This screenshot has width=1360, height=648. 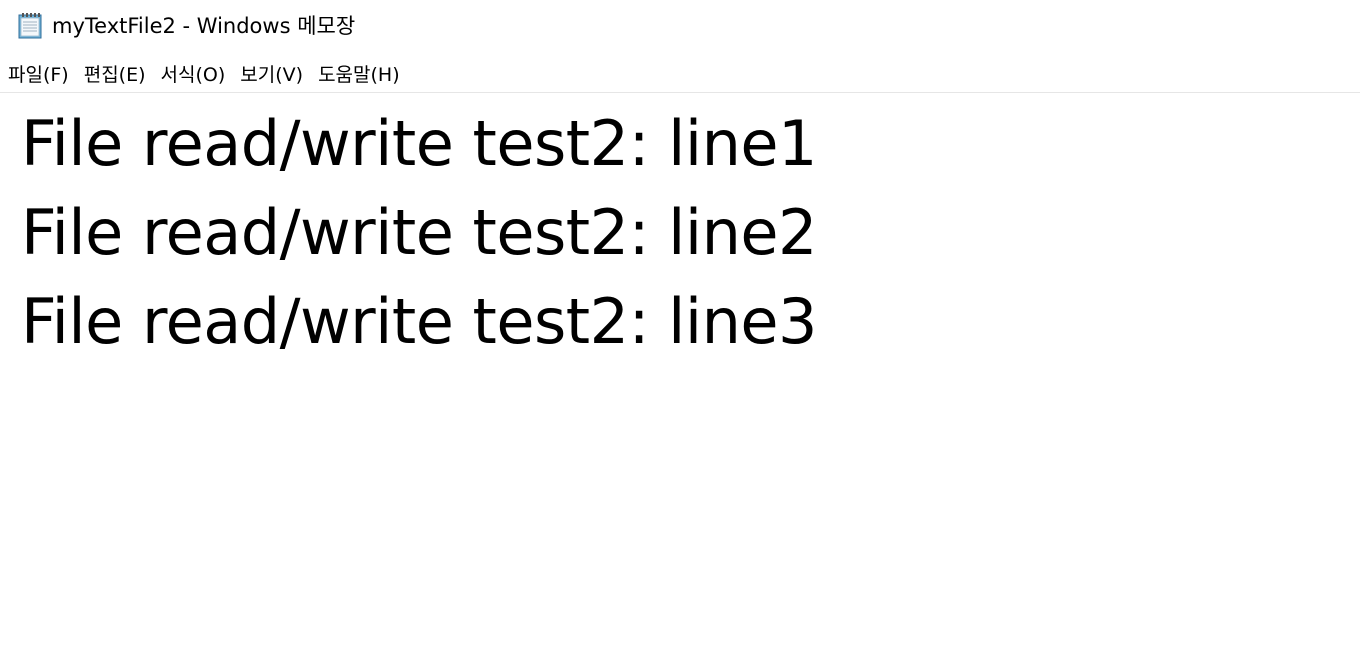 I want to click on editor-line-2: File read/write test2: line2, so click(x=419, y=232).